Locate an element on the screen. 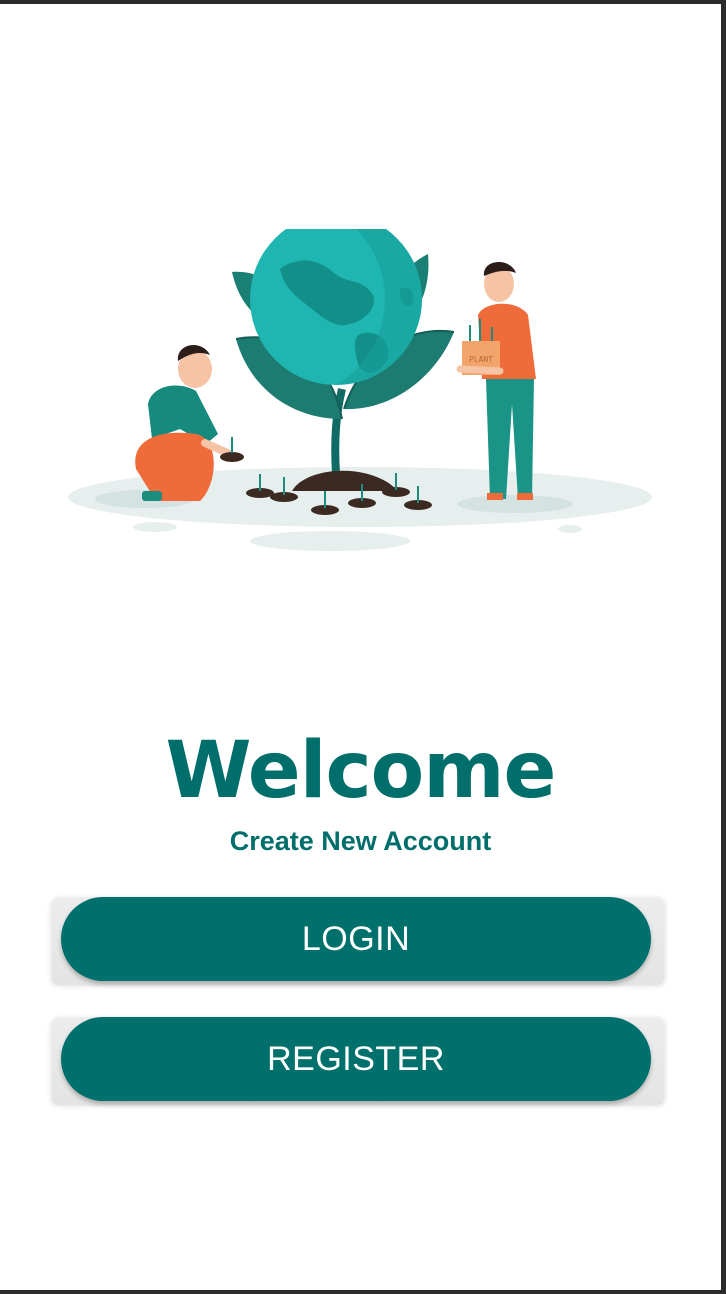 The width and height of the screenshot is (726, 1294). standing-person-figure: PLANT is located at coordinates (496, 381).